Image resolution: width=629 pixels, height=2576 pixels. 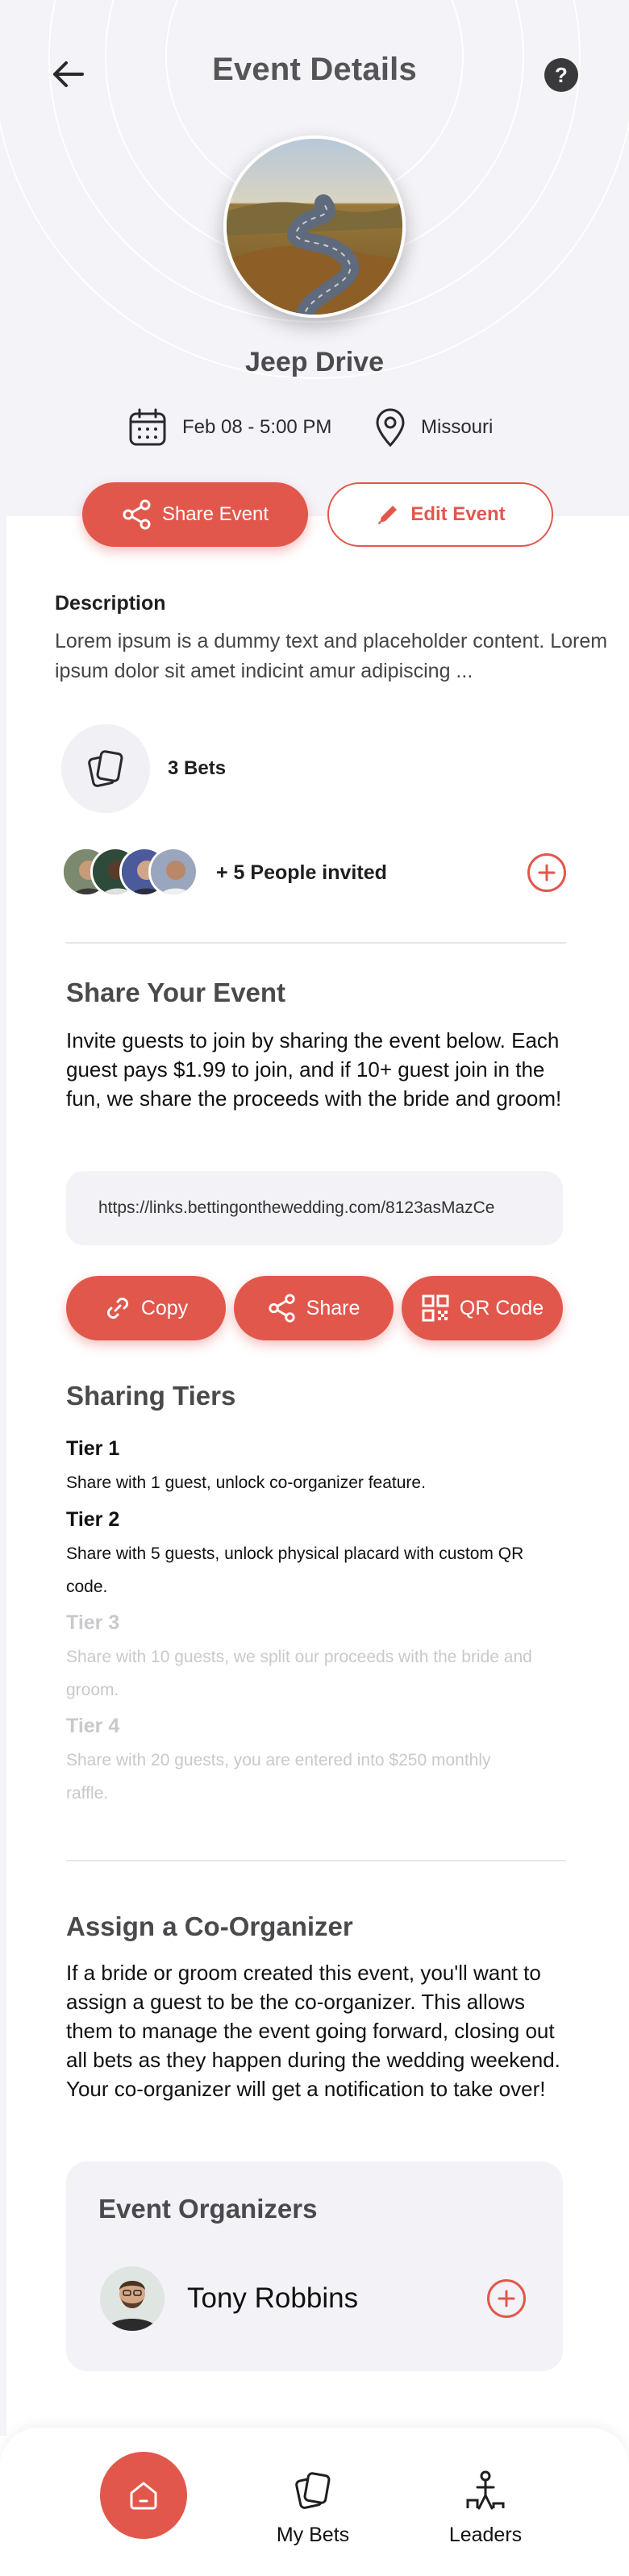 I want to click on organizers-card-title: Event Organizers, so click(x=208, y=2209).